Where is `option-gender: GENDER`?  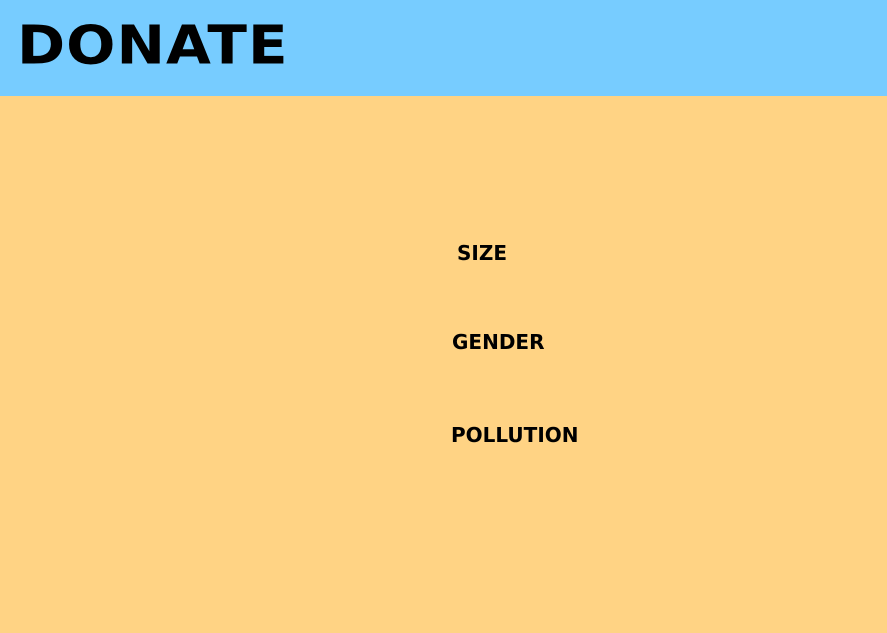
option-gender: GENDER is located at coordinates (498, 342).